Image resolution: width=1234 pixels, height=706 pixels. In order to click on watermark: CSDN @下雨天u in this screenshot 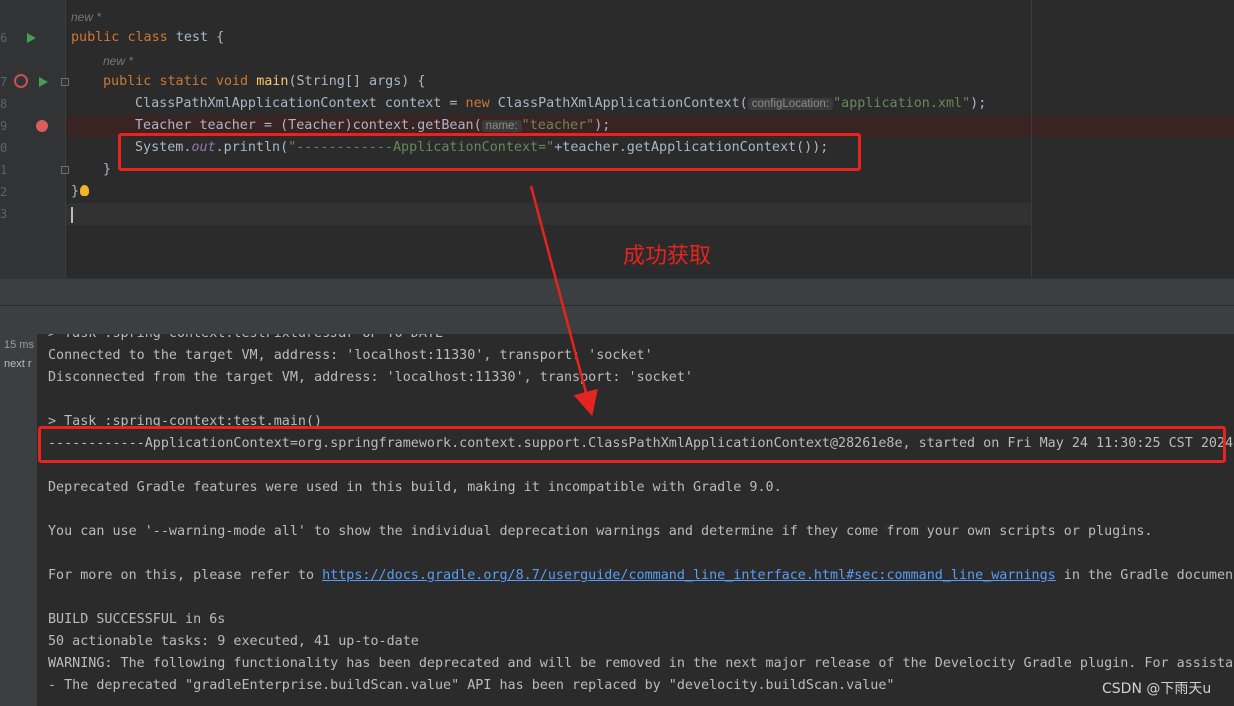, I will do `click(1157, 689)`.